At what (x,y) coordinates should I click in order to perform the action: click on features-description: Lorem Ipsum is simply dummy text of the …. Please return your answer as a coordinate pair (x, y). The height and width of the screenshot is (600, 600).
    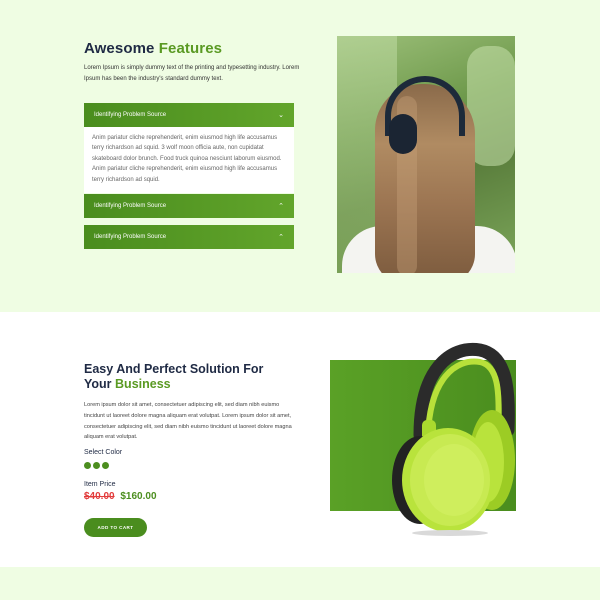
    Looking at the image, I should click on (192, 73).